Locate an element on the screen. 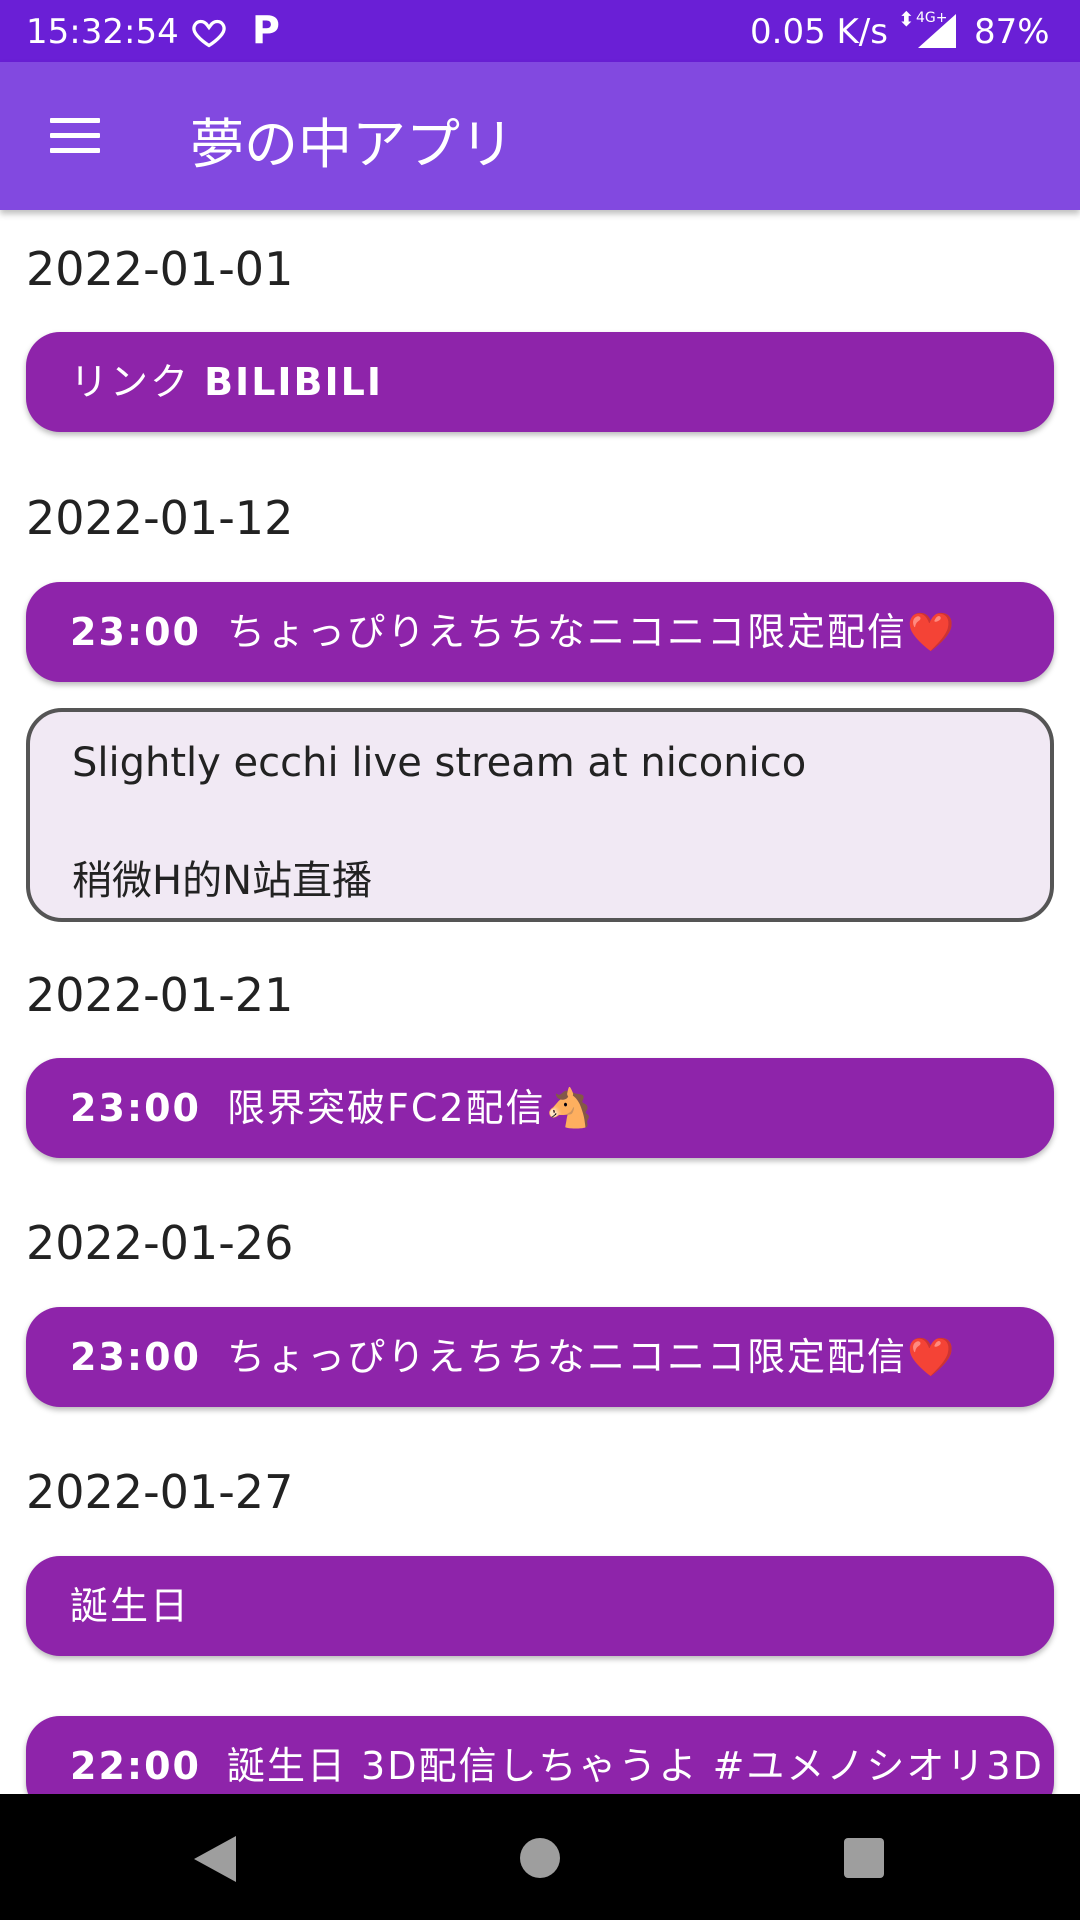 The image size is (1080, 1920). event-title-bold: BILIBILI is located at coordinates (294, 382).